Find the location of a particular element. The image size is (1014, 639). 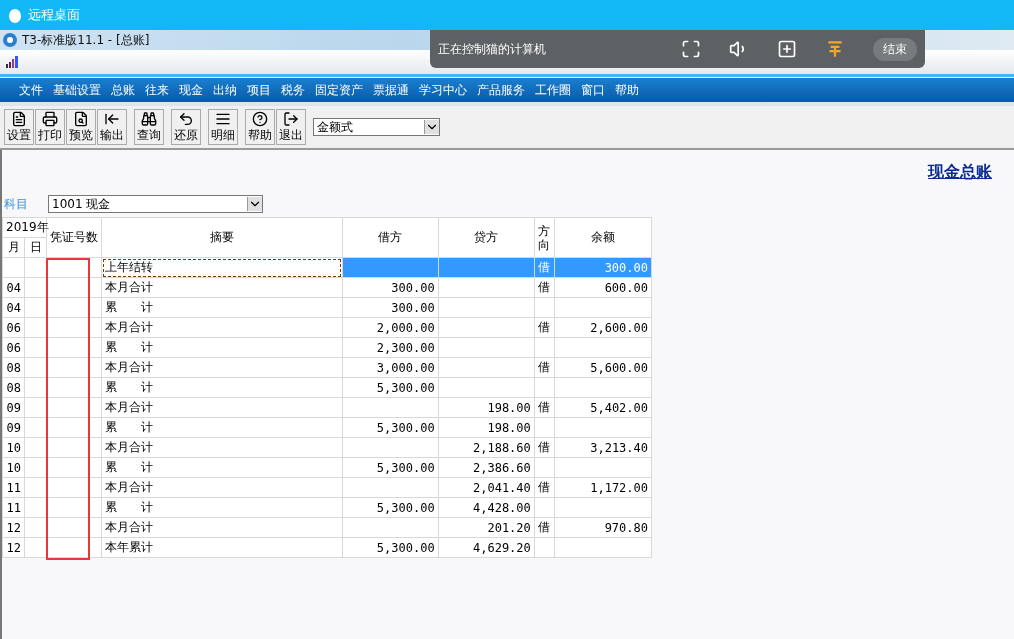

menu-item: 文件 is located at coordinates (31, 90).